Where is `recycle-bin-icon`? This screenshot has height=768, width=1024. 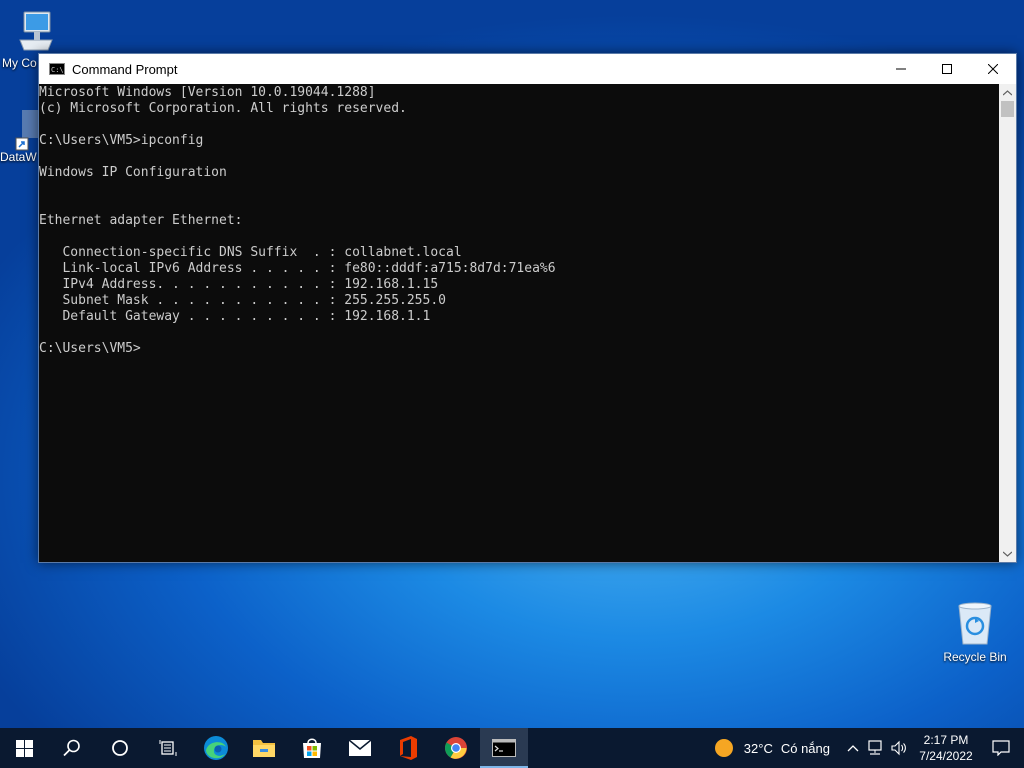 recycle-bin-icon is located at coordinates (975, 623).